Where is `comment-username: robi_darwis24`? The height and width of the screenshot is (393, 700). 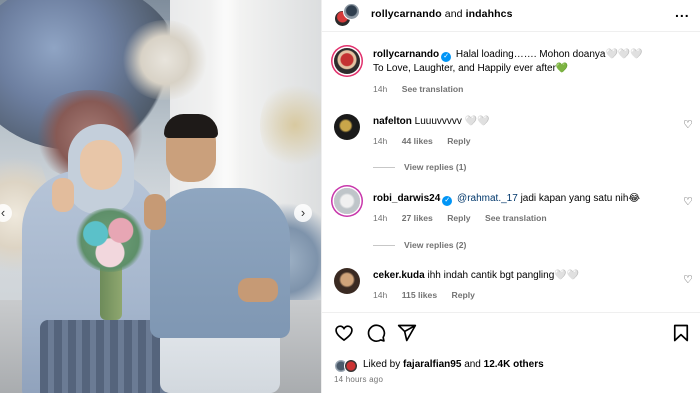
comment-username: robi_darwis24 is located at coordinates (406, 198).